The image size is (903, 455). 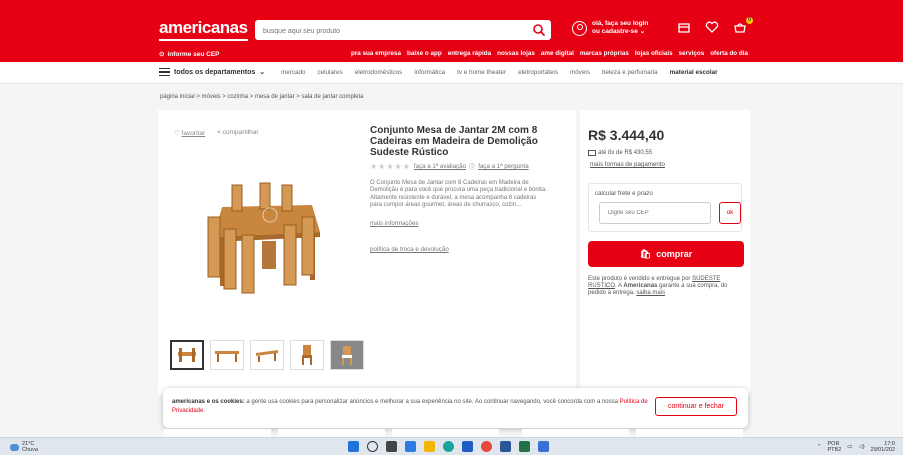 What do you see at coordinates (696, 406) in the screenshot?
I see `cookie-accept-button: continuar e fechar` at bounding box center [696, 406].